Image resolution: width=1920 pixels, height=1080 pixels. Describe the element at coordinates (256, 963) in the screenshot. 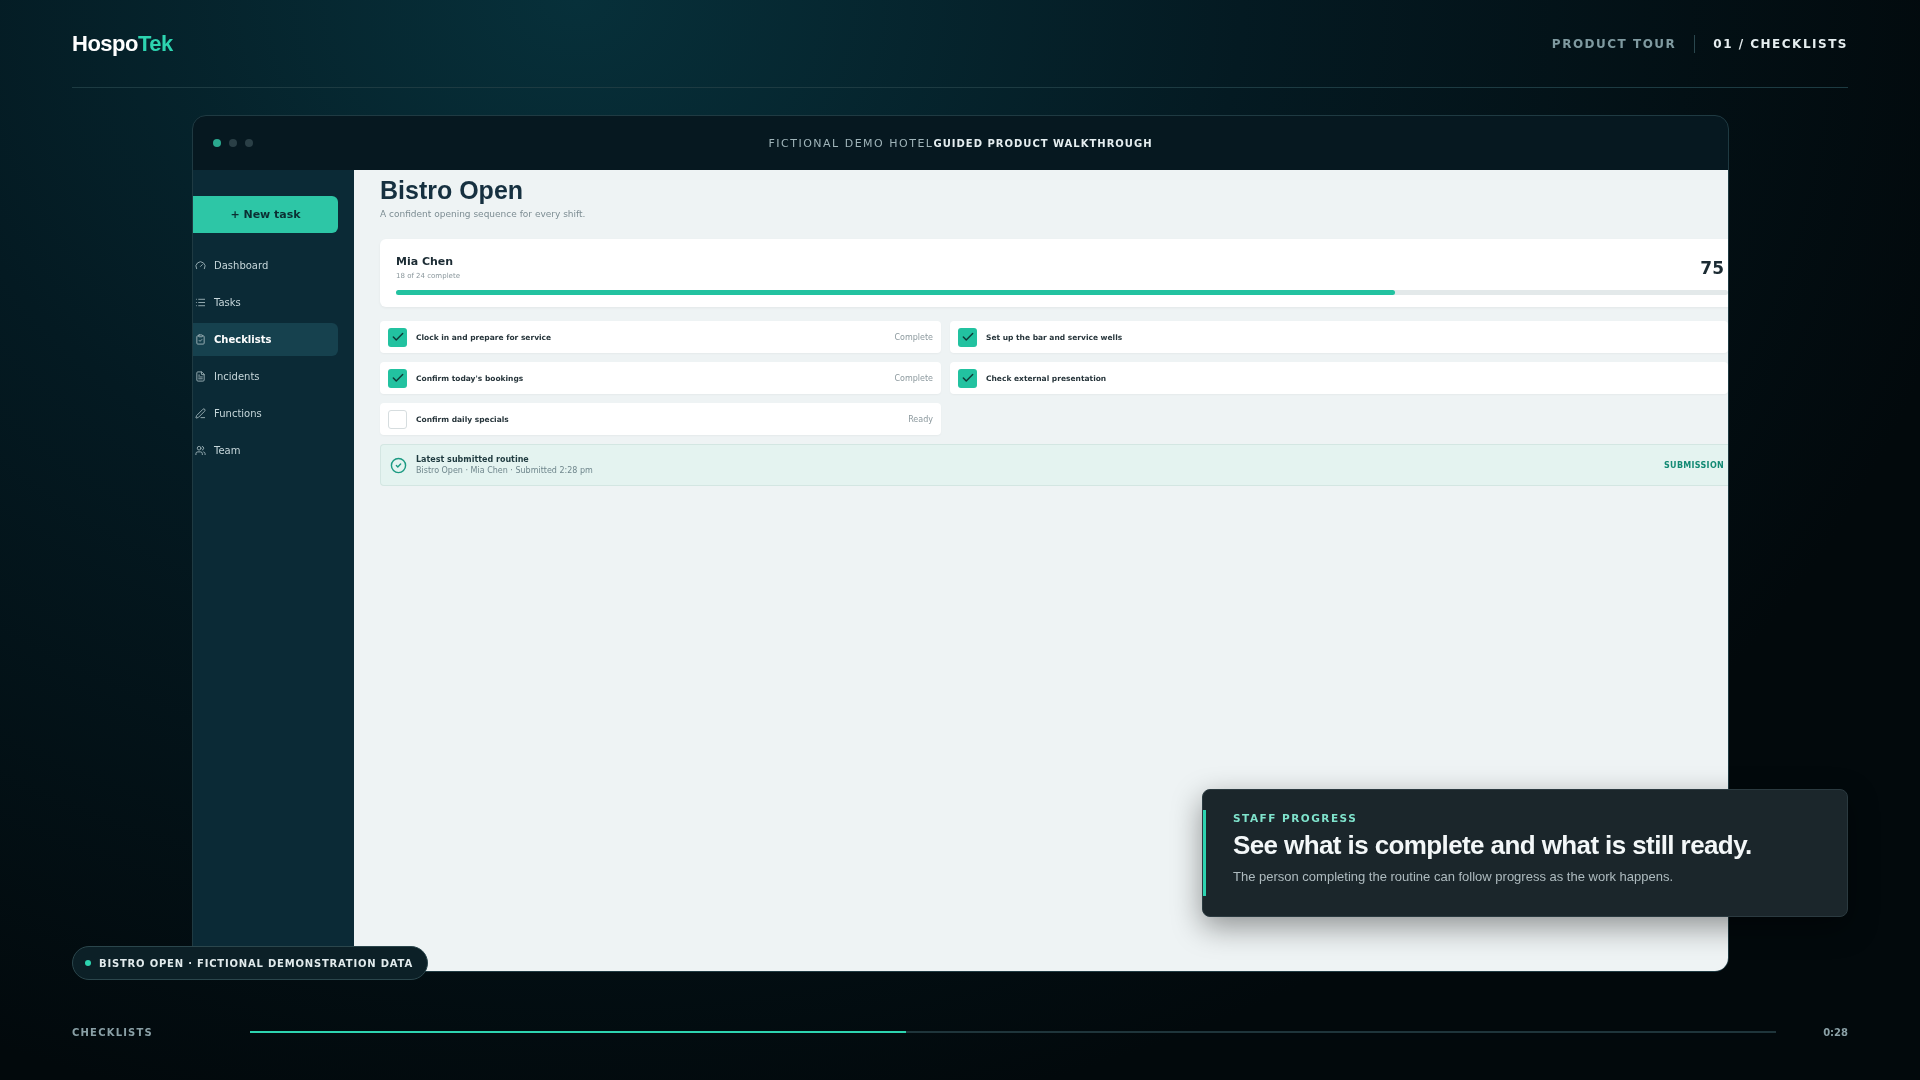

I see `badge-label: BISTRO OPEN · FICTIONAL DEMONSTRATION DATA` at that location.